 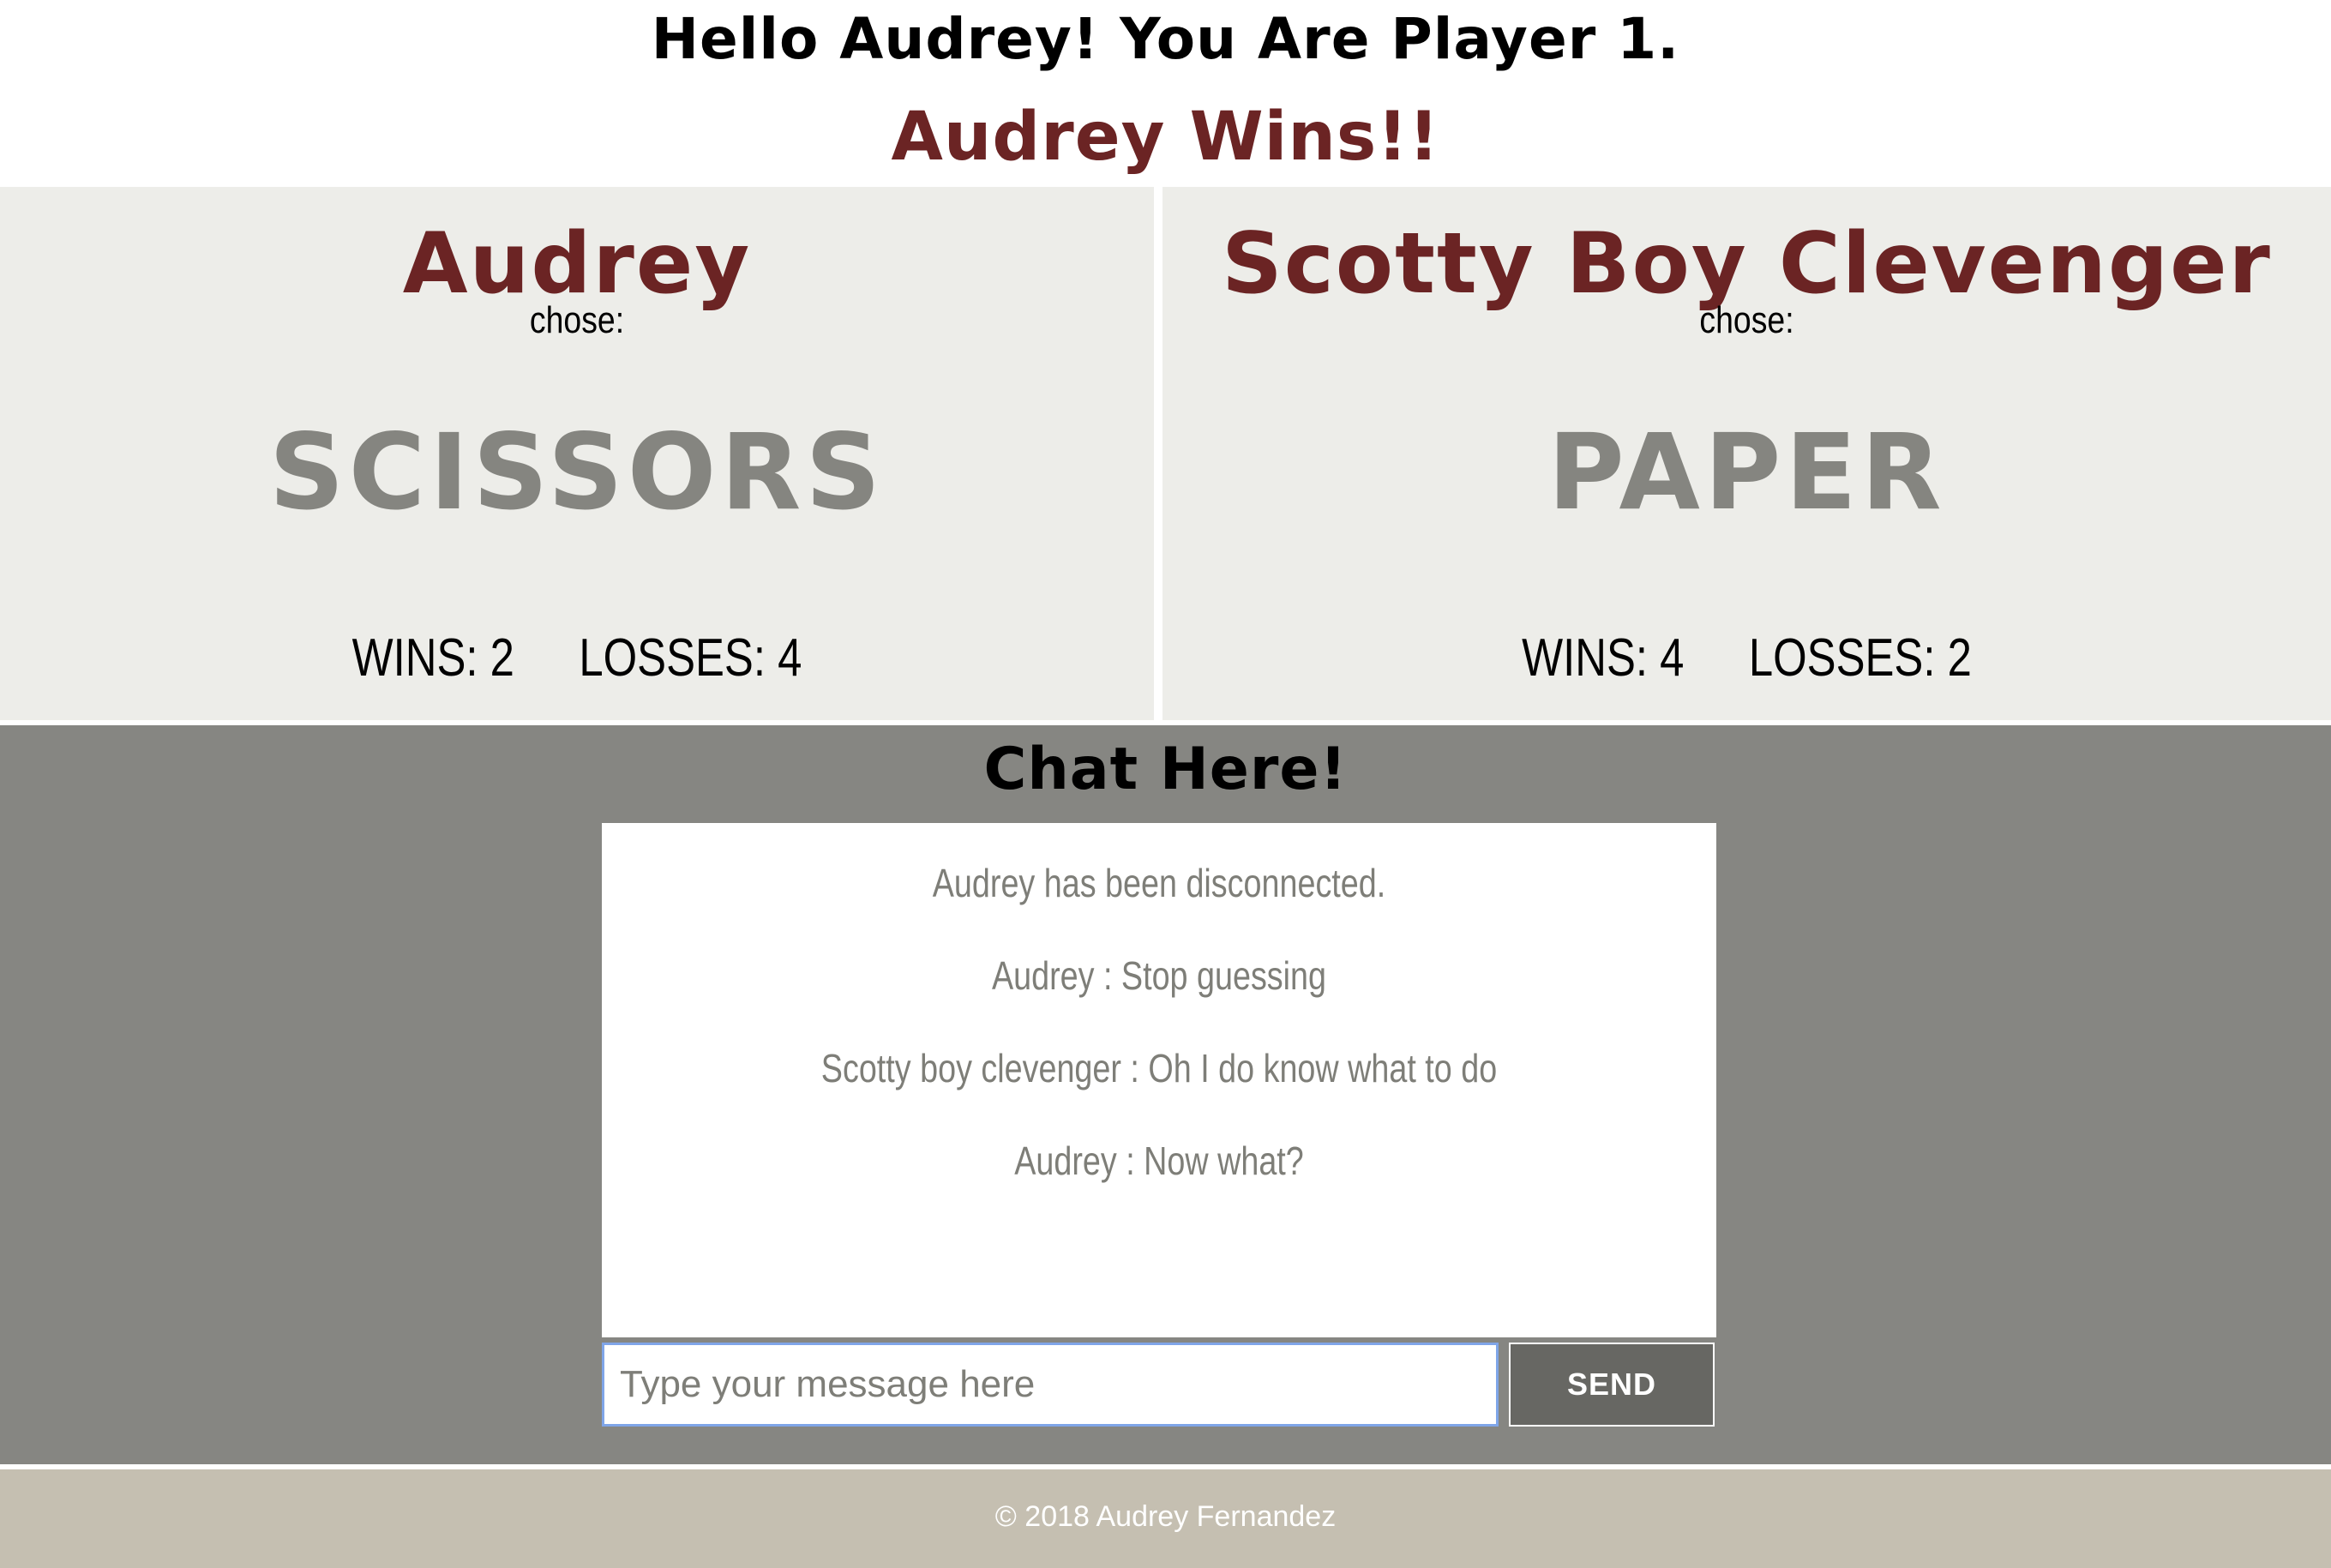 What do you see at coordinates (1746, 320) in the screenshot?
I see `player-2-chose-label: chose:` at bounding box center [1746, 320].